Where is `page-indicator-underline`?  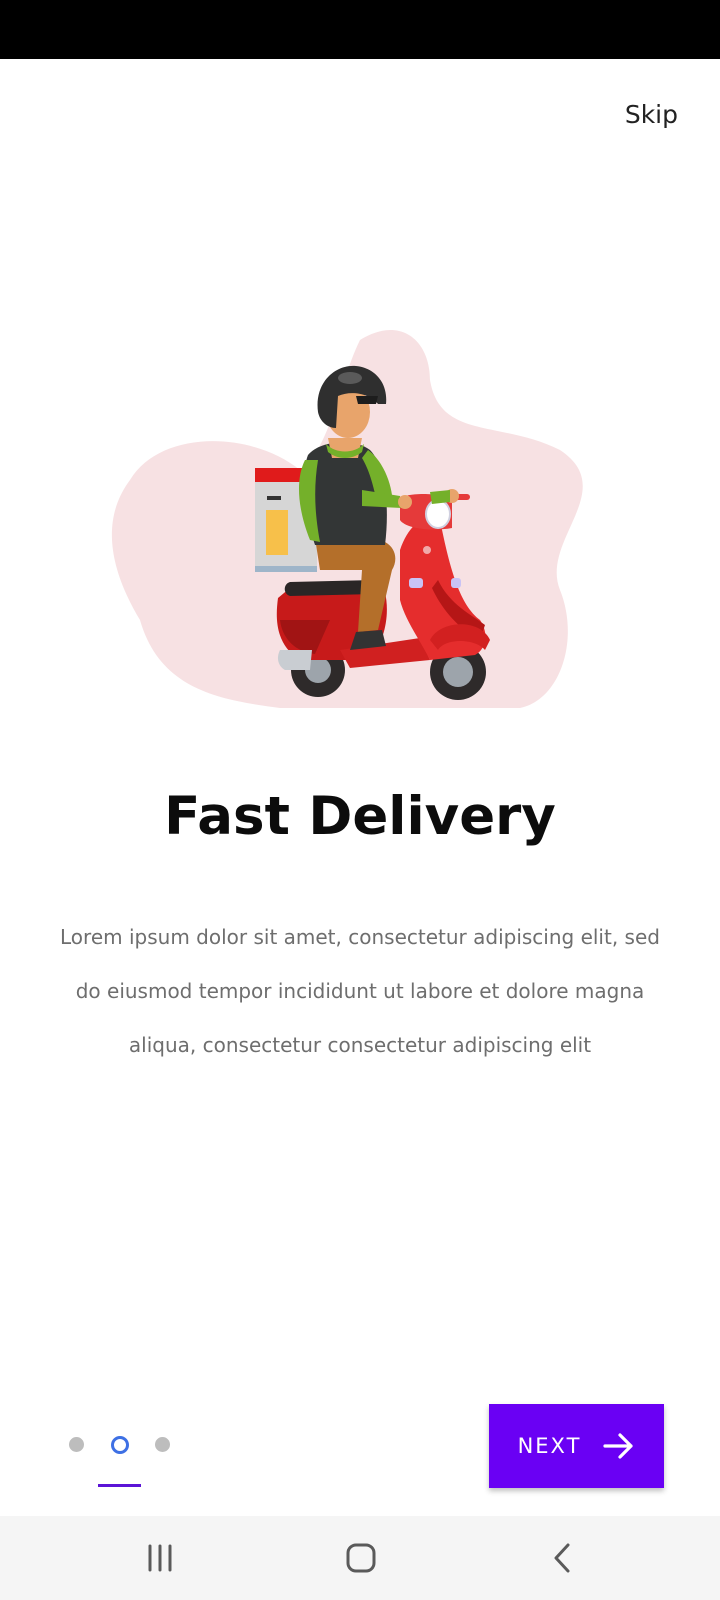 page-indicator-underline is located at coordinates (119, 1485).